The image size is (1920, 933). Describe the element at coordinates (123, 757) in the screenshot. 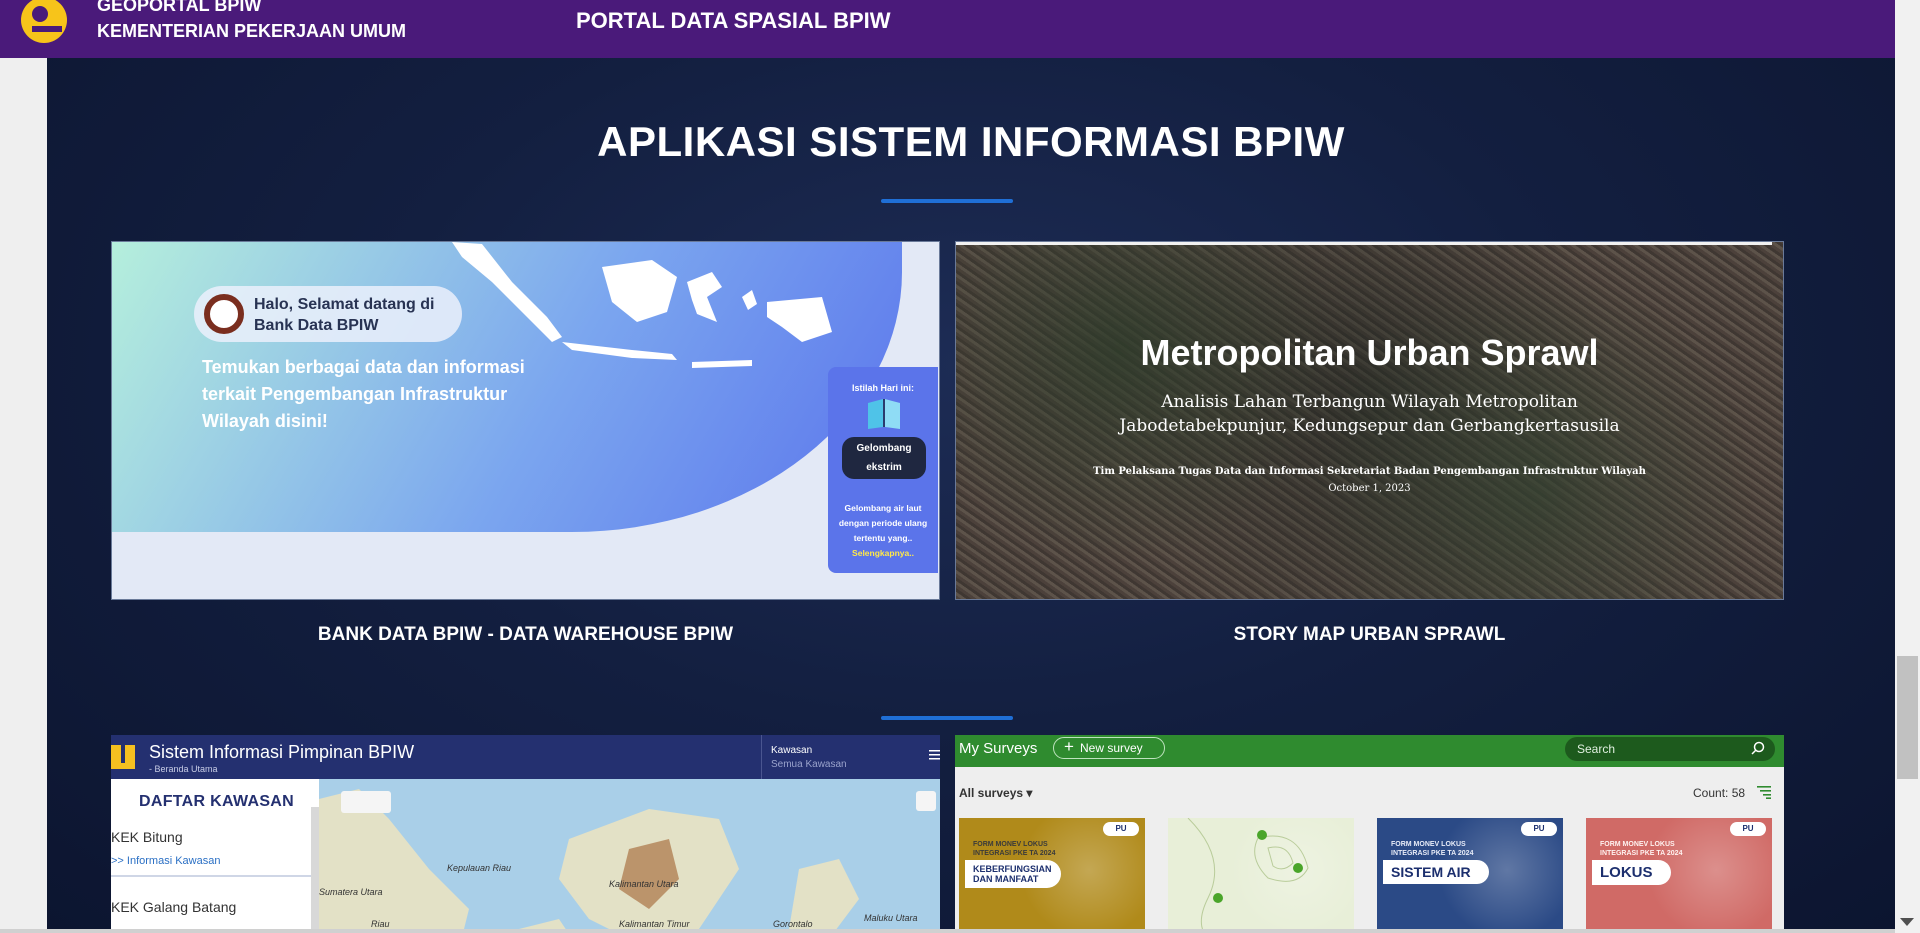

I see `pu-logo-icon` at that location.